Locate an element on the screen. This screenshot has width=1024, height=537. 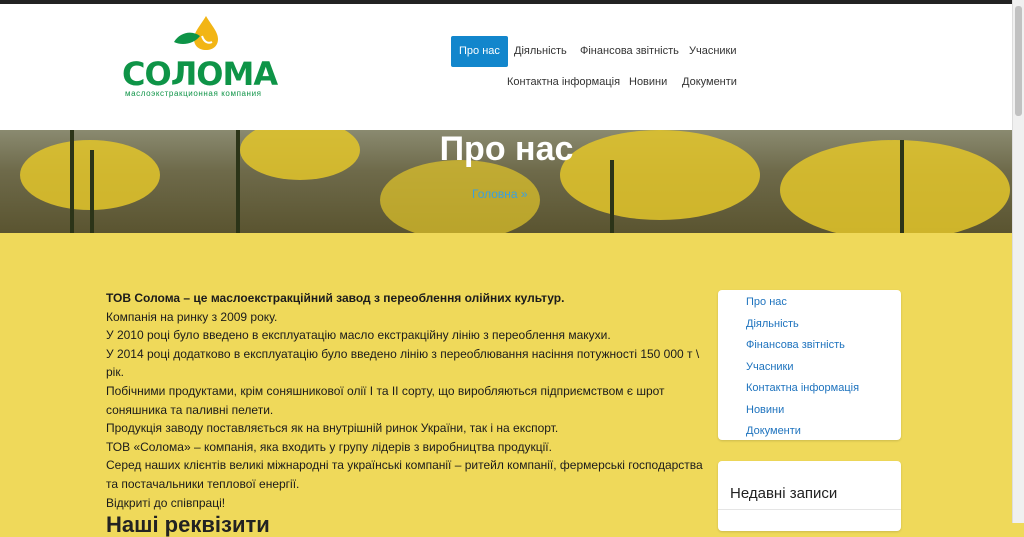
divider is located at coordinates (809, 509).